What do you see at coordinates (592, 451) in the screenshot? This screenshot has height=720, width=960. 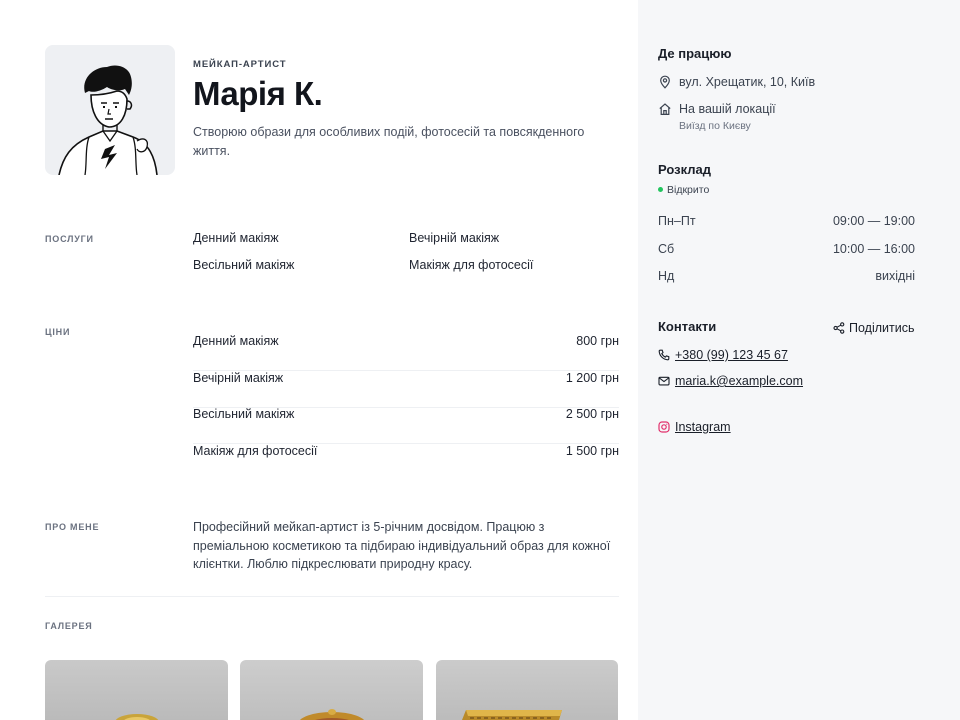 I see `price-value: 1 500 грн` at bounding box center [592, 451].